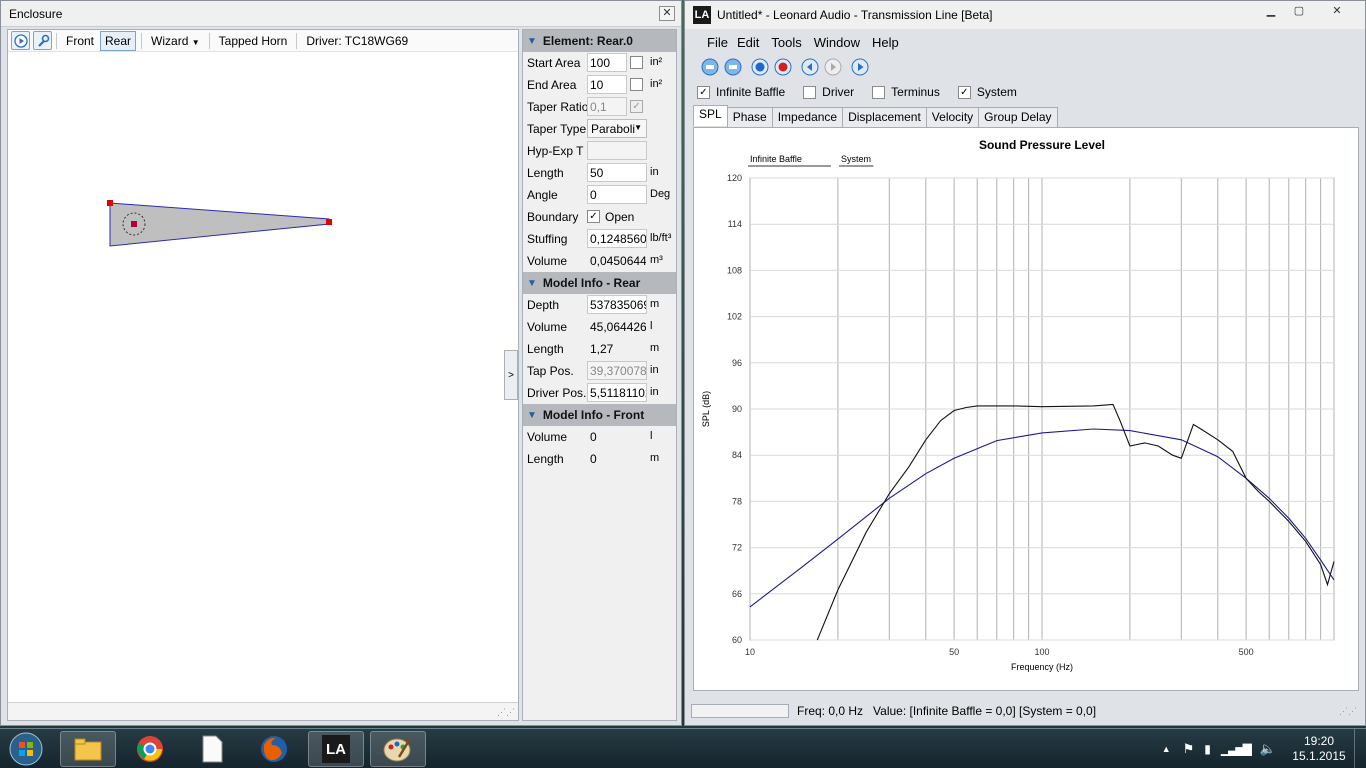 The image size is (1366, 768). I want to click on angle-unit: Deg, so click(660, 194).